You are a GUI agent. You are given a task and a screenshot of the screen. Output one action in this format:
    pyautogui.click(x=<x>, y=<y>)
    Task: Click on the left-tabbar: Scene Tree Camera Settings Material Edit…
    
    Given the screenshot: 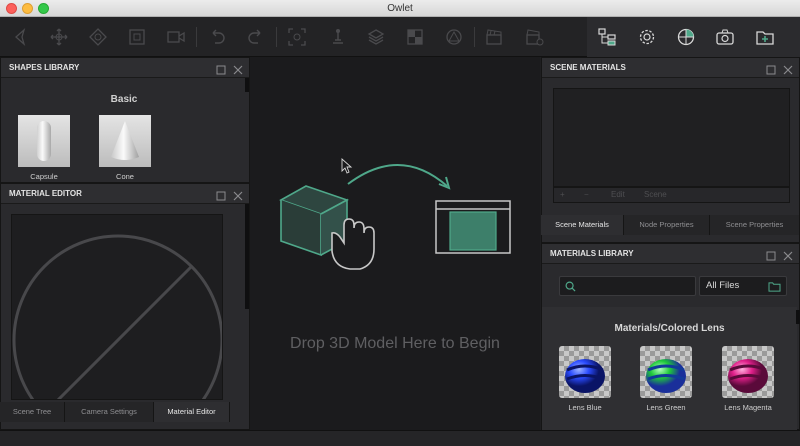 What is the action you would take?
    pyautogui.click(x=125, y=412)
    